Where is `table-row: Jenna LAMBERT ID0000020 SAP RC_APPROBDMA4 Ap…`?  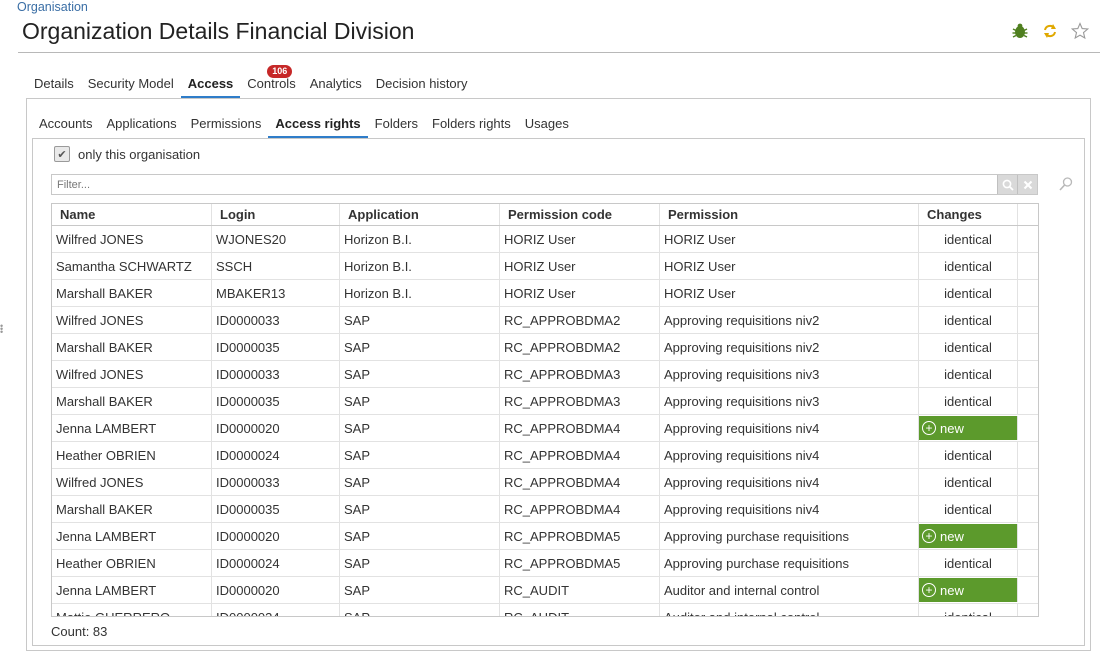 table-row: Jenna LAMBERT ID0000020 SAP RC_APPROBDMA4 Ap… is located at coordinates (545, 428).